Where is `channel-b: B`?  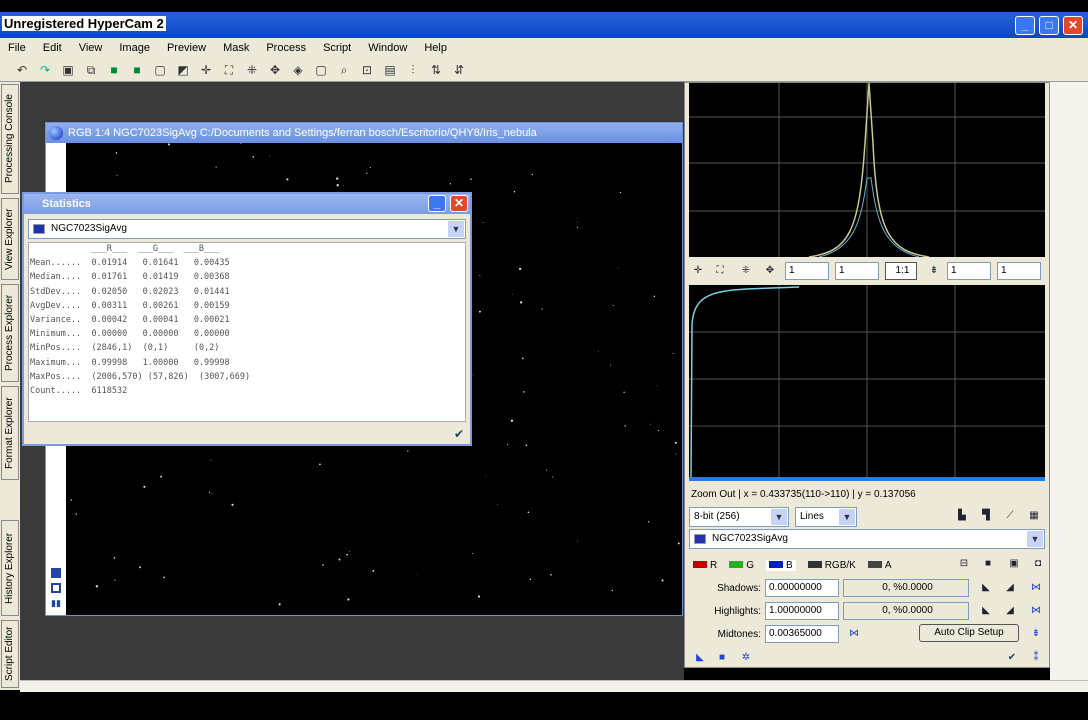
channel-b: B is located at coordinates (781, 565).